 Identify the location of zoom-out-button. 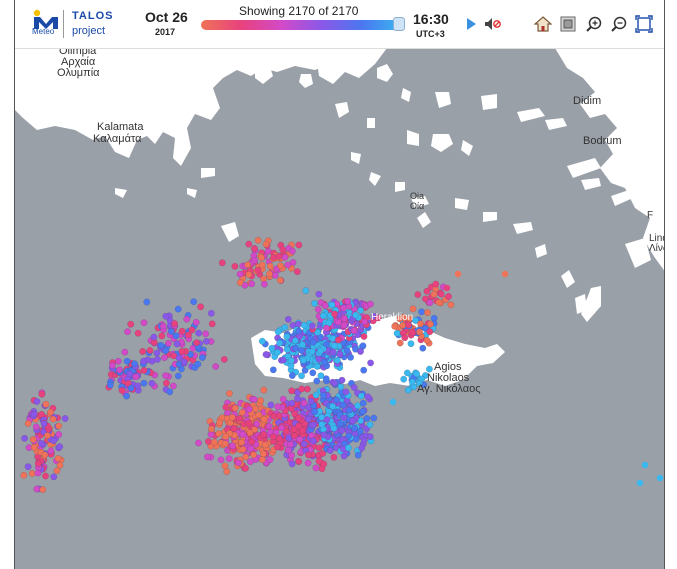
(619, 24).